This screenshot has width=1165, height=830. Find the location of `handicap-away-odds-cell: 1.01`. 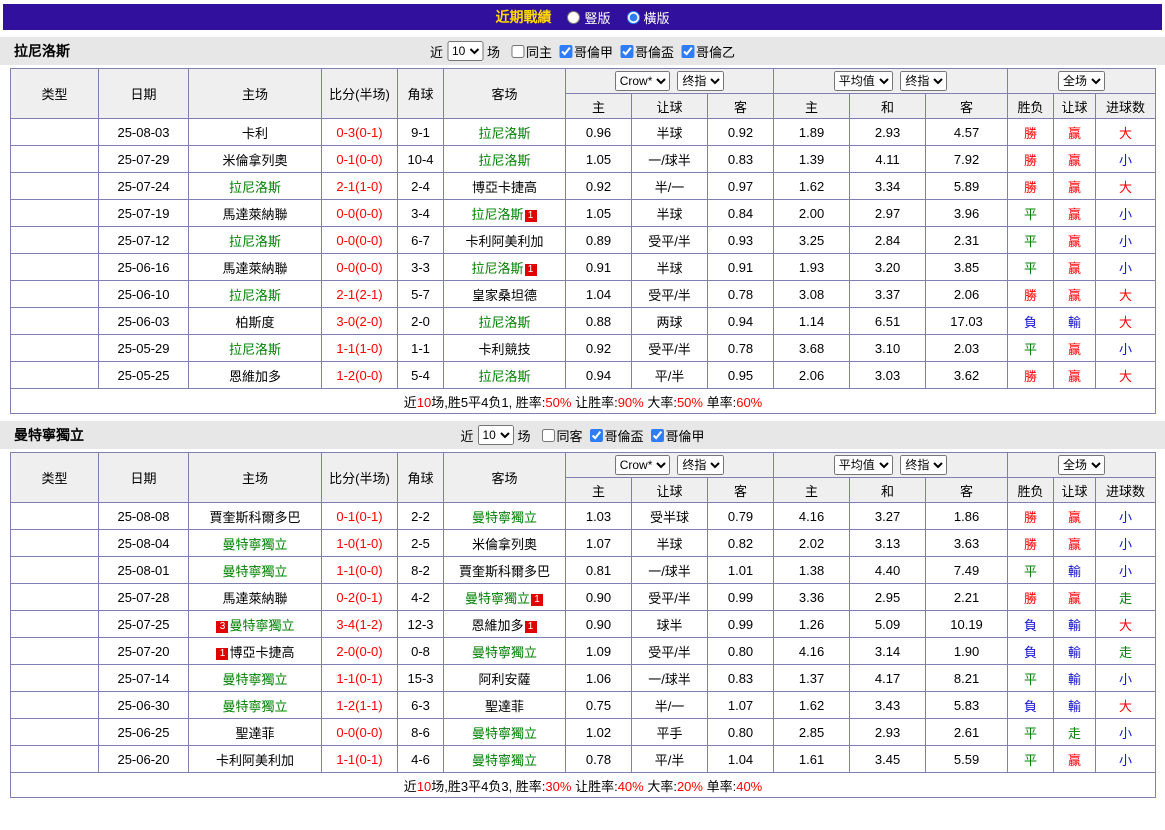

handicap-away-odds-cell: 1.01 is located at coordinates (740, 570).